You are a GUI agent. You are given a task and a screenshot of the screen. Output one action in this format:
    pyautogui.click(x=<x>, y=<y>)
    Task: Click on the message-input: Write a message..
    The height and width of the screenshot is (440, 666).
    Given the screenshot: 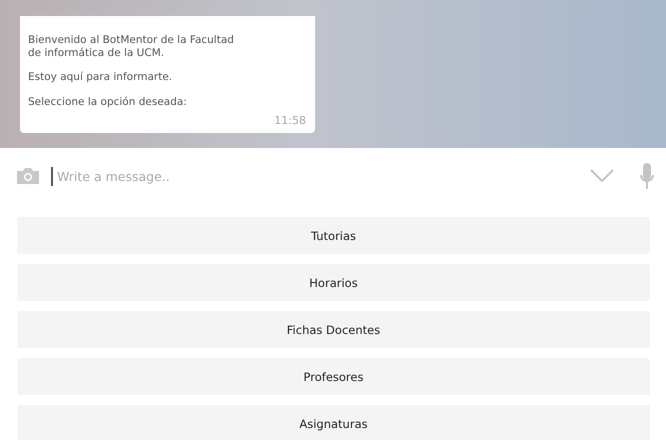 What is the action you would take?
    pyautogui.click(x=315, y=176)
    